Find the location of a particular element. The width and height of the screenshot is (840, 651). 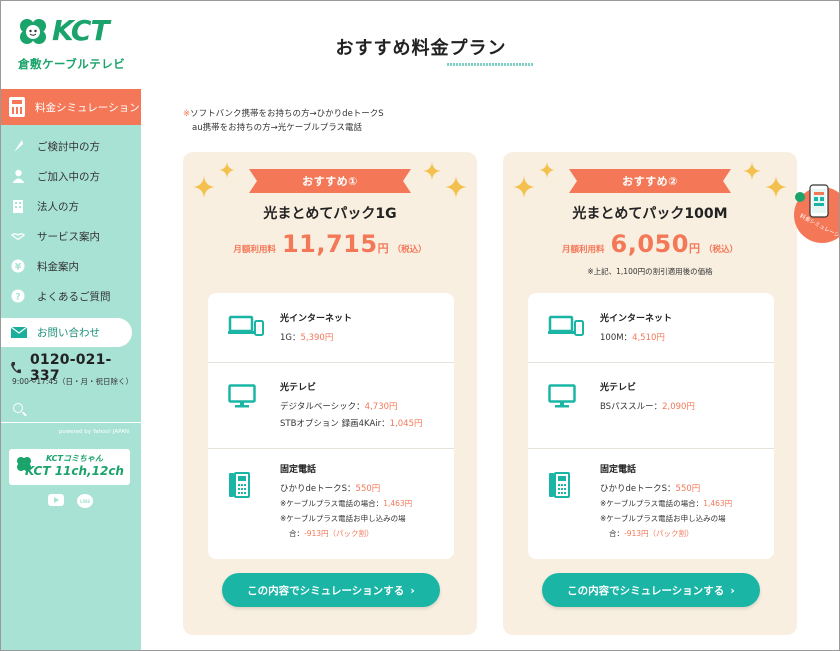

building-icon is located at coordinates (18, 206).